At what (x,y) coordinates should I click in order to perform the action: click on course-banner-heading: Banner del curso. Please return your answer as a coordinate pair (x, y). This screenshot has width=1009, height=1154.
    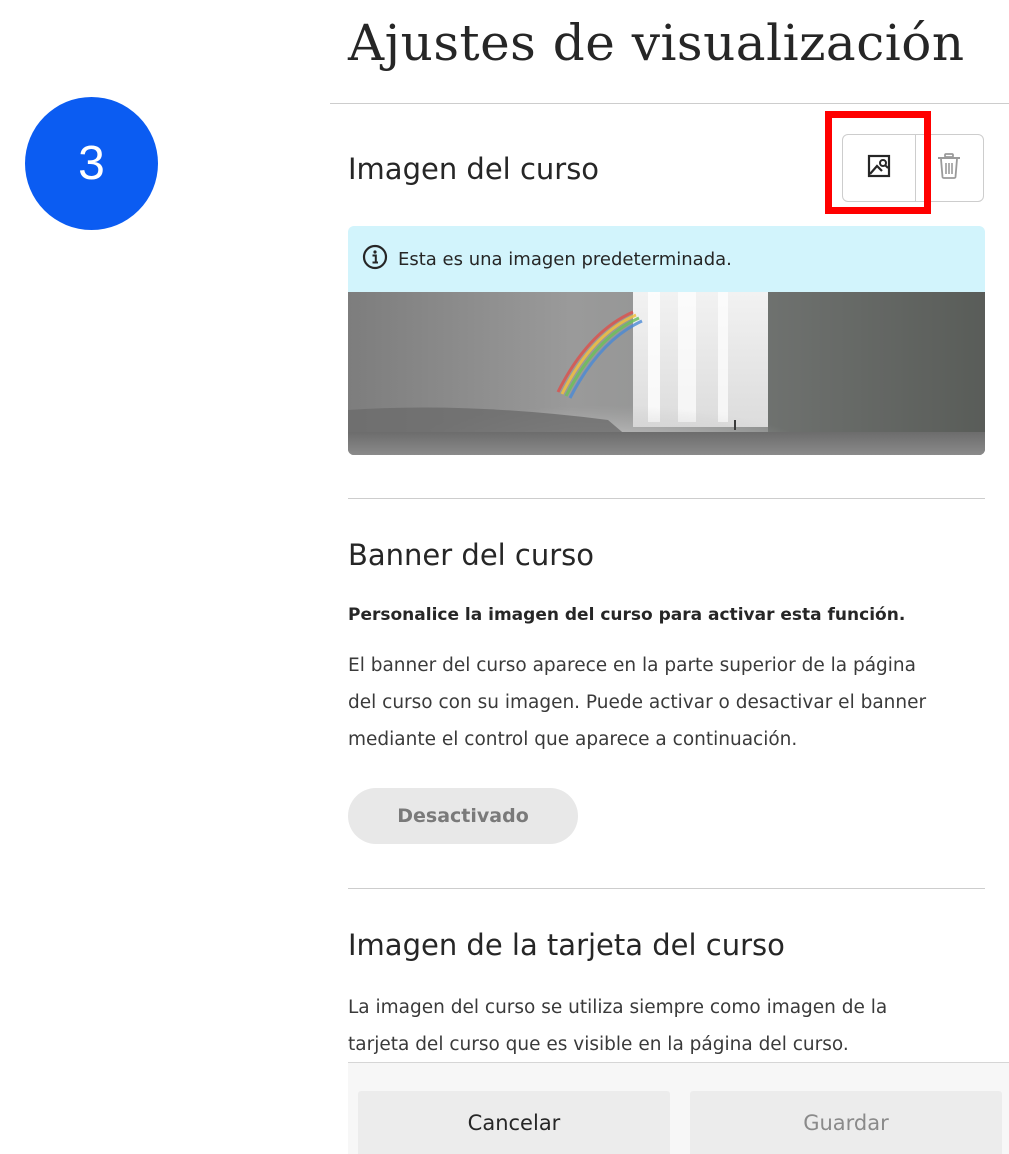
    Looking at the image, I should click on (471, 555).